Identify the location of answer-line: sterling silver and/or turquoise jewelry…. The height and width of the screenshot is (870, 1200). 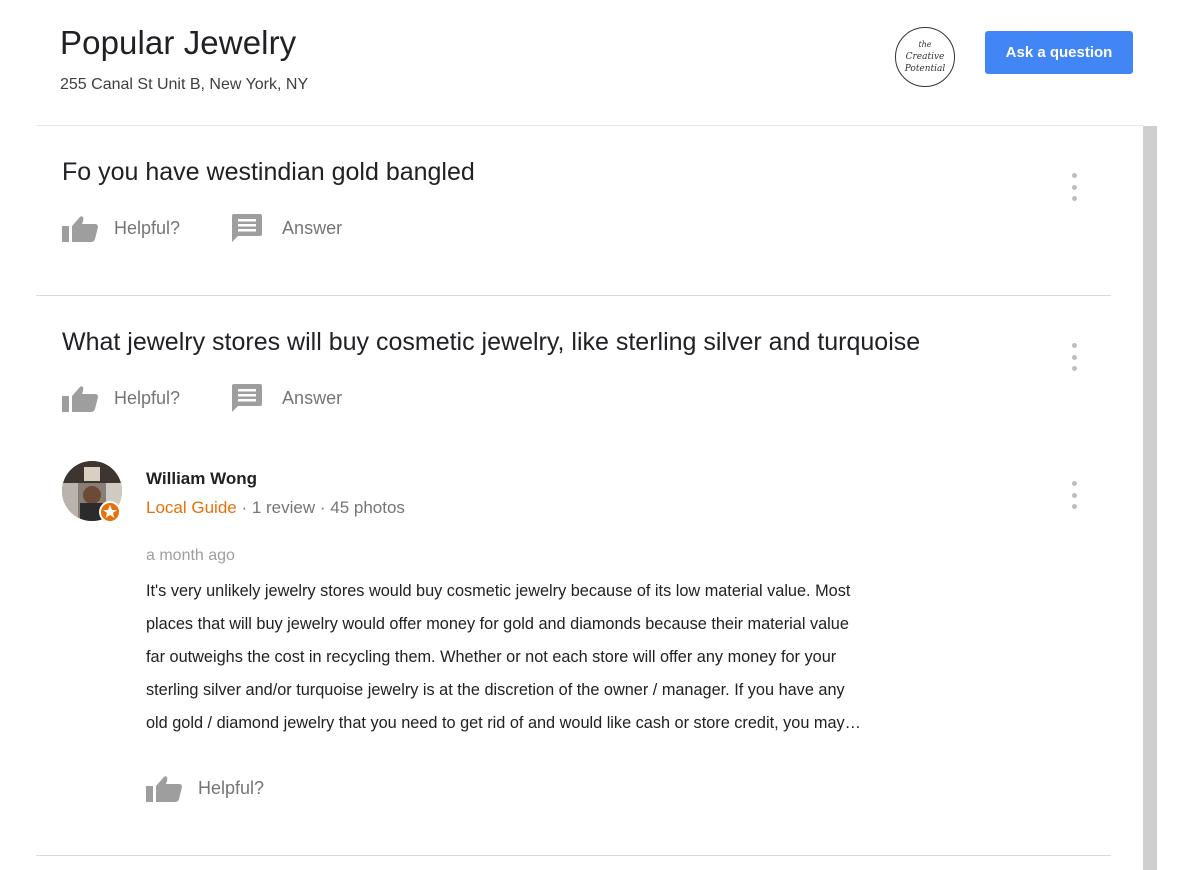
(495, 690).